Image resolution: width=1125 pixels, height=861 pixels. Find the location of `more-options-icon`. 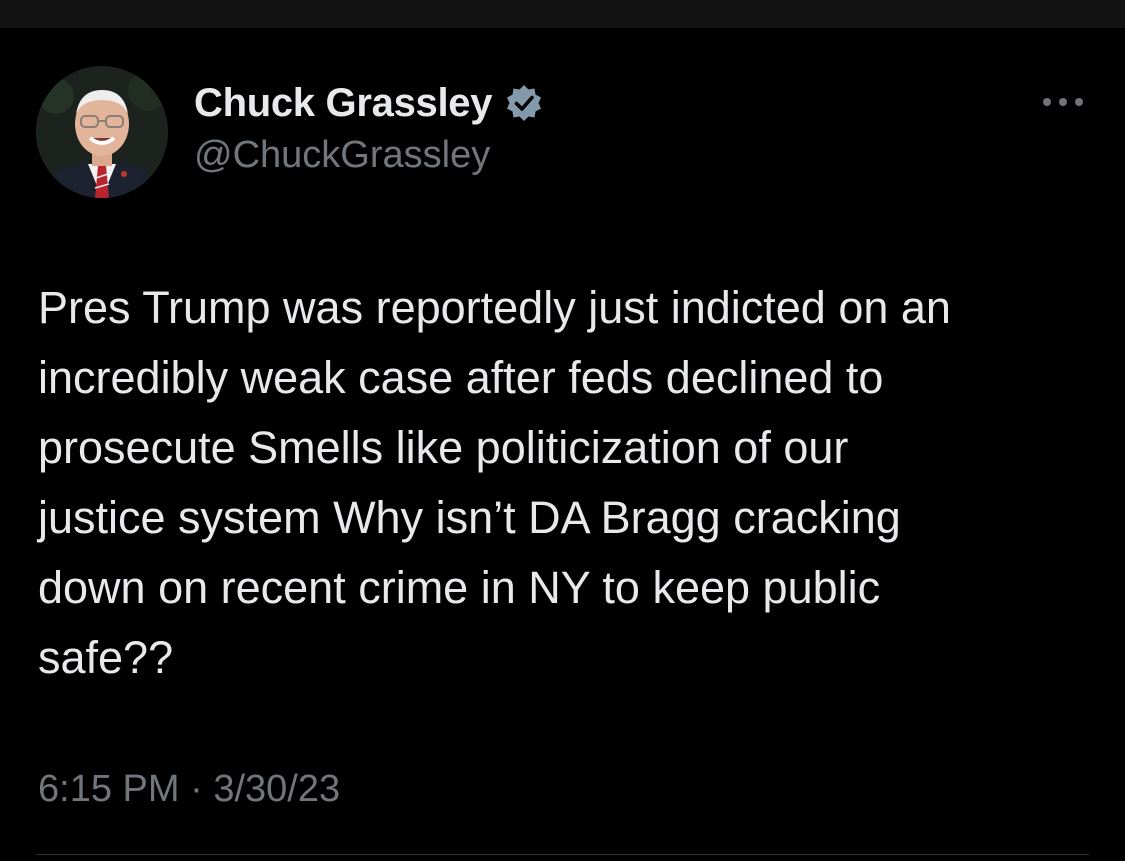

more-options-icon is located at coordinates (1063, 102).